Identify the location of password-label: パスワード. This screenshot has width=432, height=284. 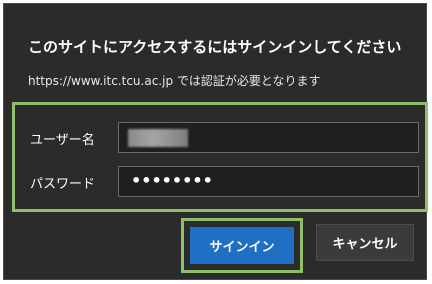
(63, 184).